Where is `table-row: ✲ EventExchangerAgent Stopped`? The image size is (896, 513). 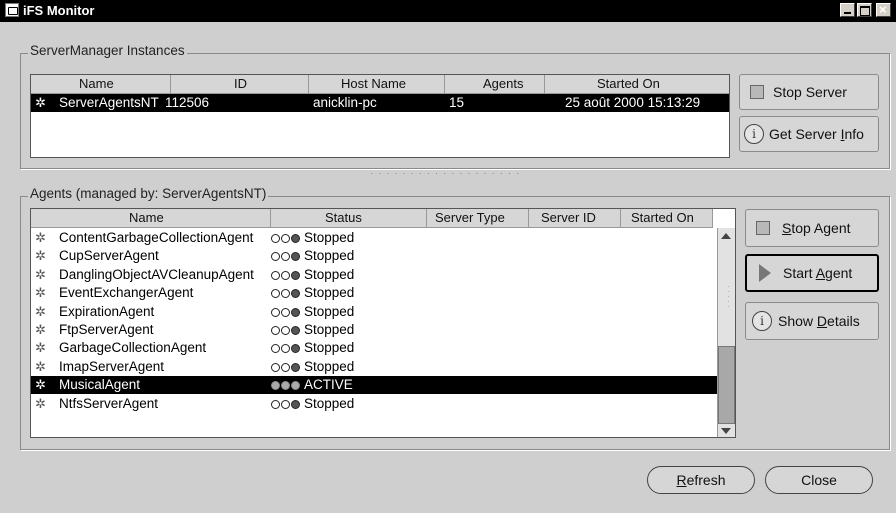 table-row: ✲ EventExchangerAgent Stopped is located at coordinates (374, 293).